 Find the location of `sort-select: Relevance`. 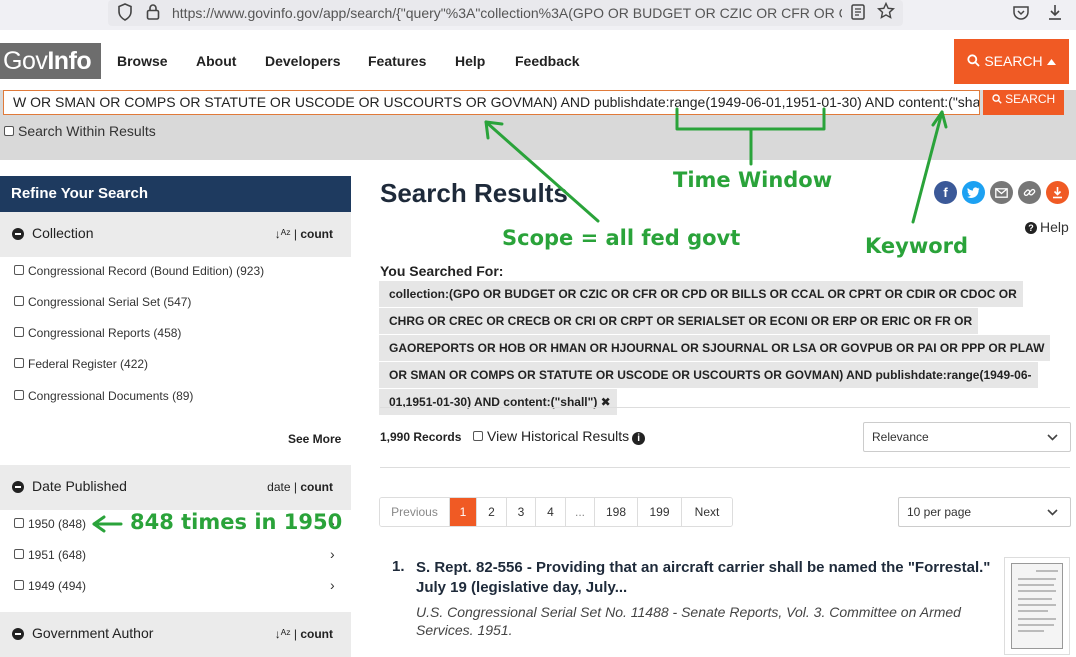

sort-select: Relevance is located at coordinates (967, 437).